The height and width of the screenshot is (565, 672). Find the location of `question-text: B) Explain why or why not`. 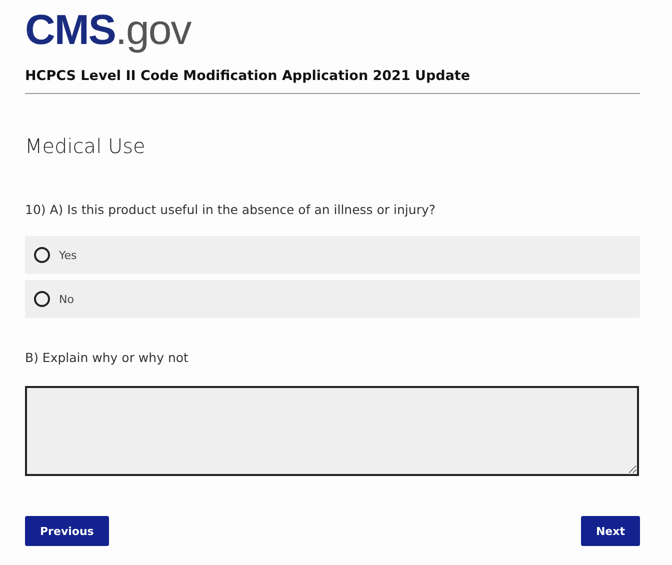

question-text: B) Explain why or why not is located at coordinates (107, 357).